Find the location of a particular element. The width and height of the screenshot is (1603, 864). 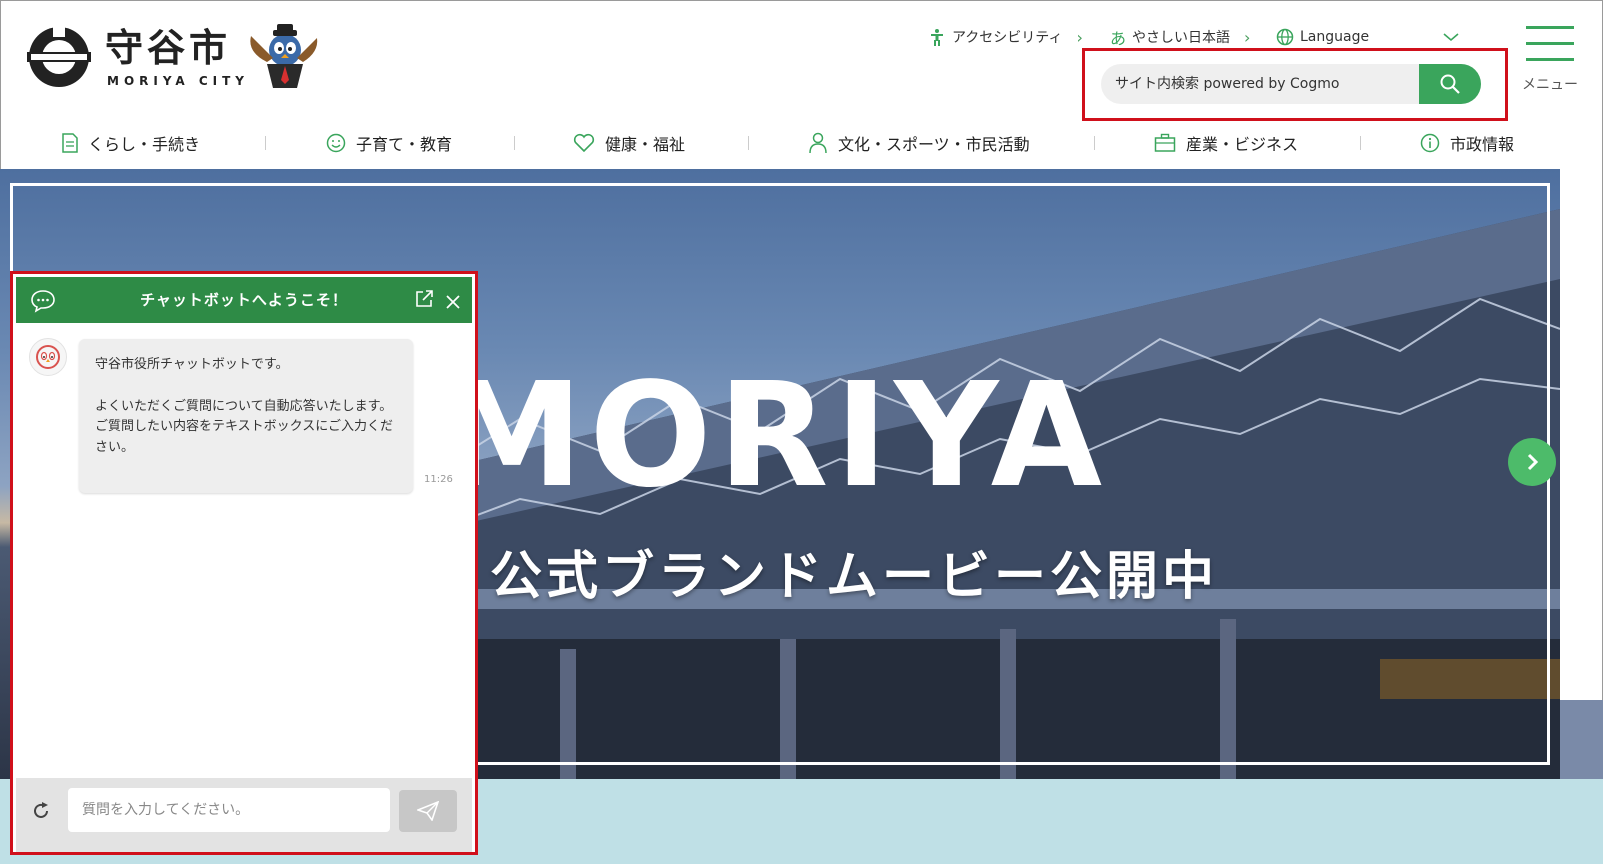

nav-item-label: 文化・スポーツ・市民活動 is located at coordinates (934, 144).